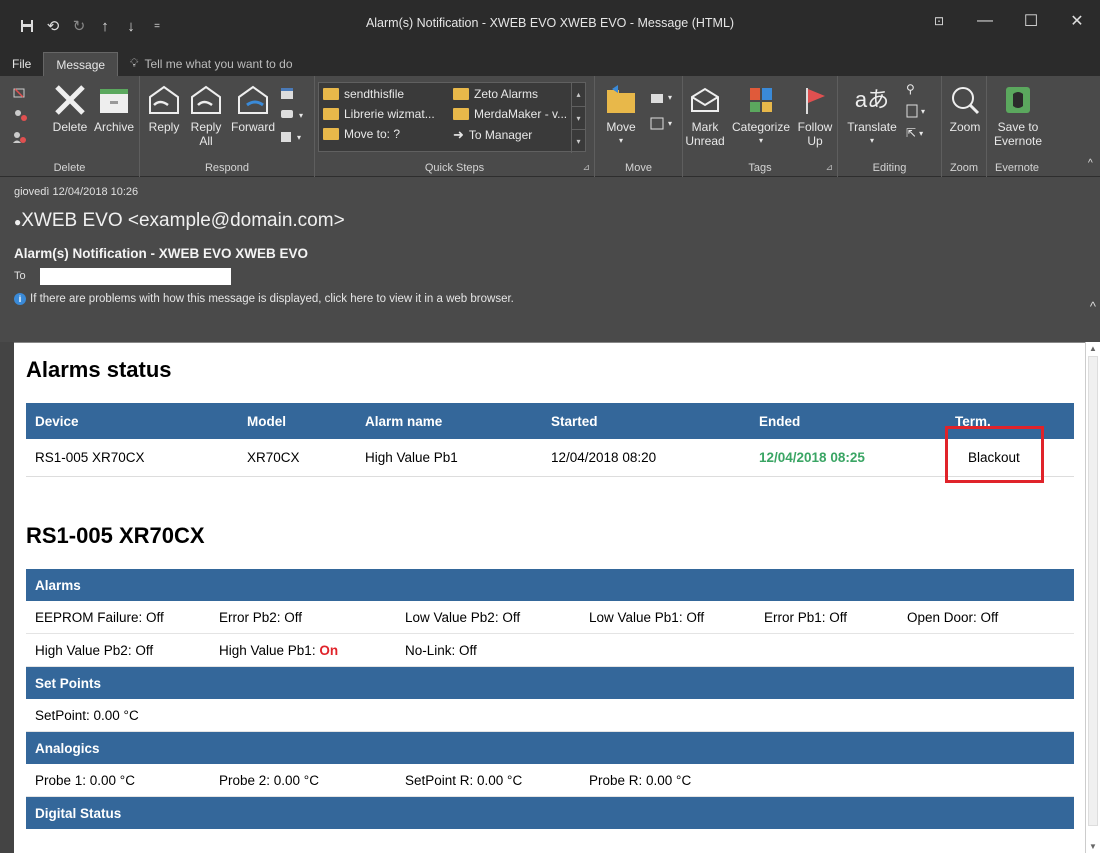 This screenshot has width=1100, height=853. Describe the element at coordinates (910, 89) in the screenshot. I see `find-icon: ⚲` at that location.